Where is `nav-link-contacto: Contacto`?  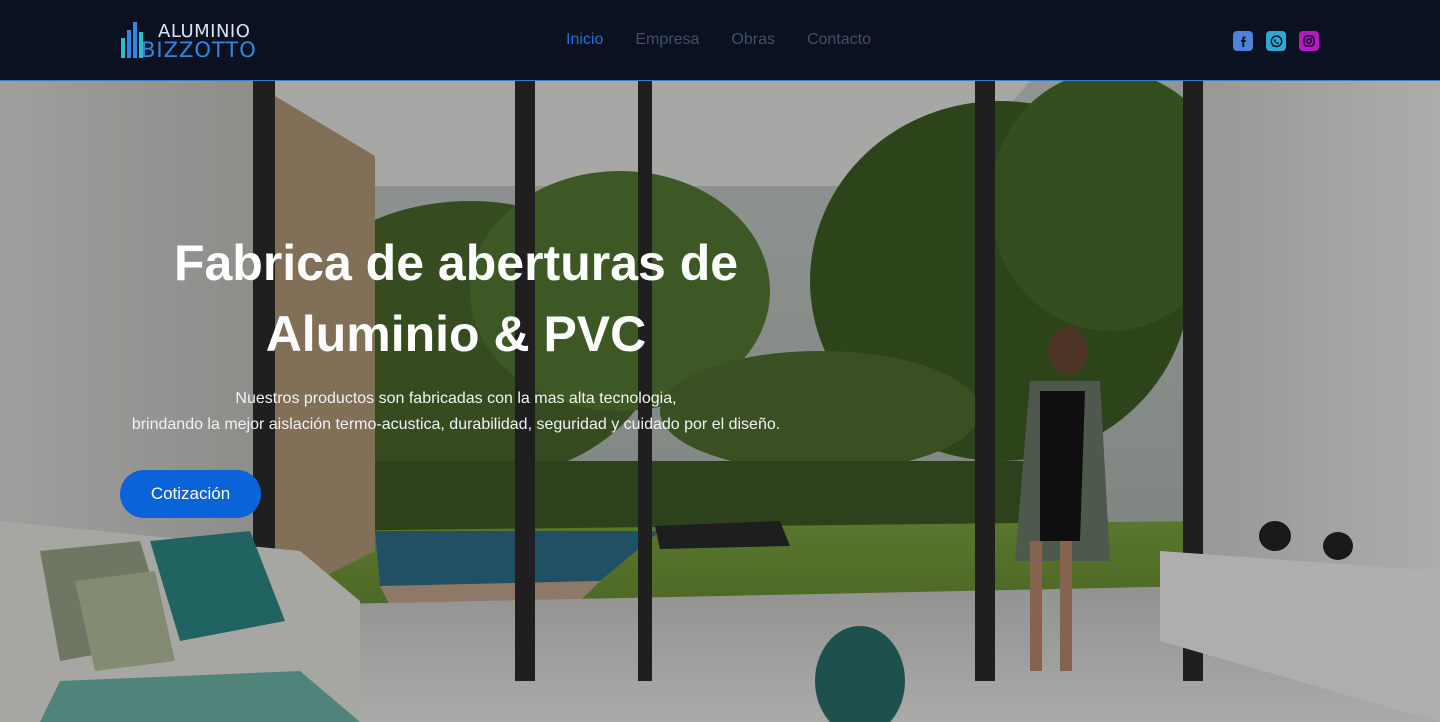 nav-link-contacto: Contacto is located at coordinates (839, 40).